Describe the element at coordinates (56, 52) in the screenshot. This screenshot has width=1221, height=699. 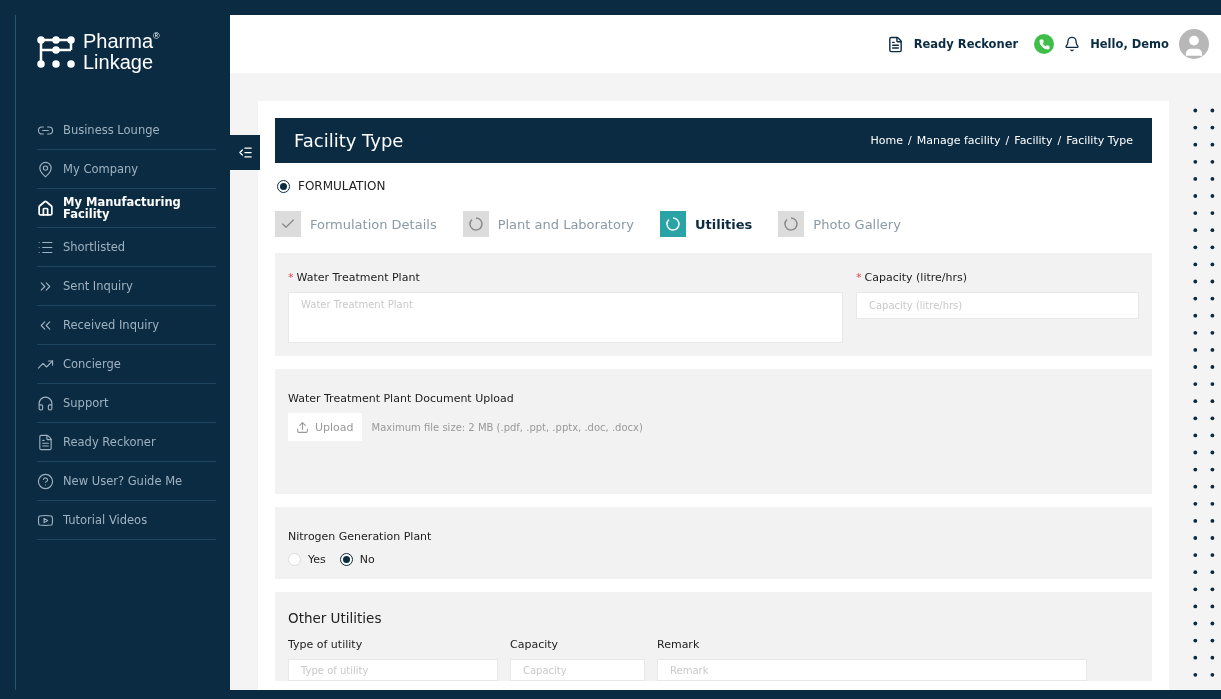
I see `logo-icon` at that location.